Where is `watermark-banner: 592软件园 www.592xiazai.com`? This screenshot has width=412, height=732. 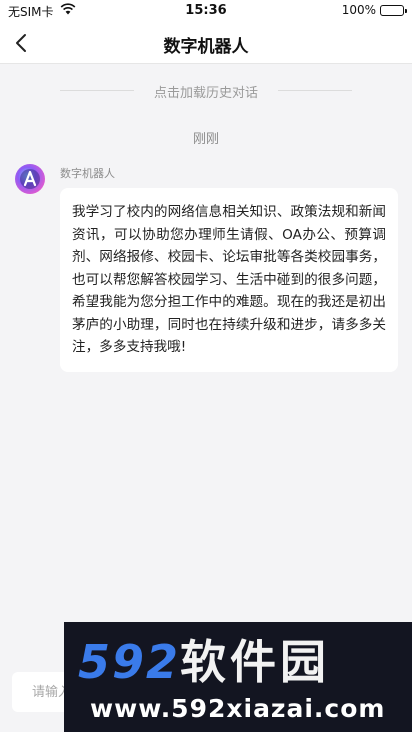
watermark-banner: 592软件园 www.592xiazai.com is located at coordinates (238, 677).